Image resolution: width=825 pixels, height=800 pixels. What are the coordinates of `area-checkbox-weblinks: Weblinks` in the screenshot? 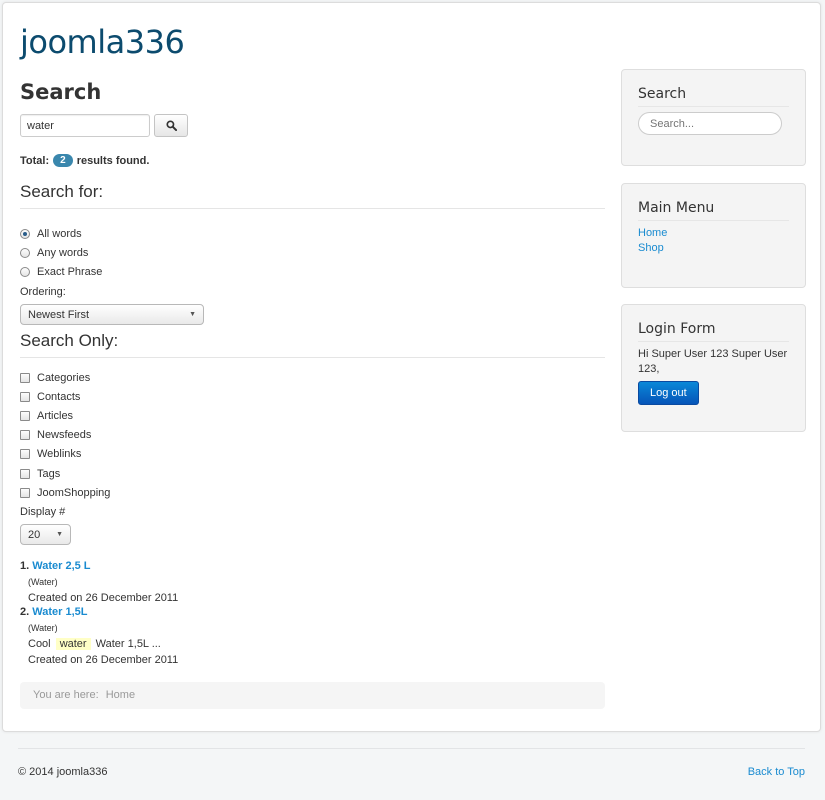 It's located at (50, 454).